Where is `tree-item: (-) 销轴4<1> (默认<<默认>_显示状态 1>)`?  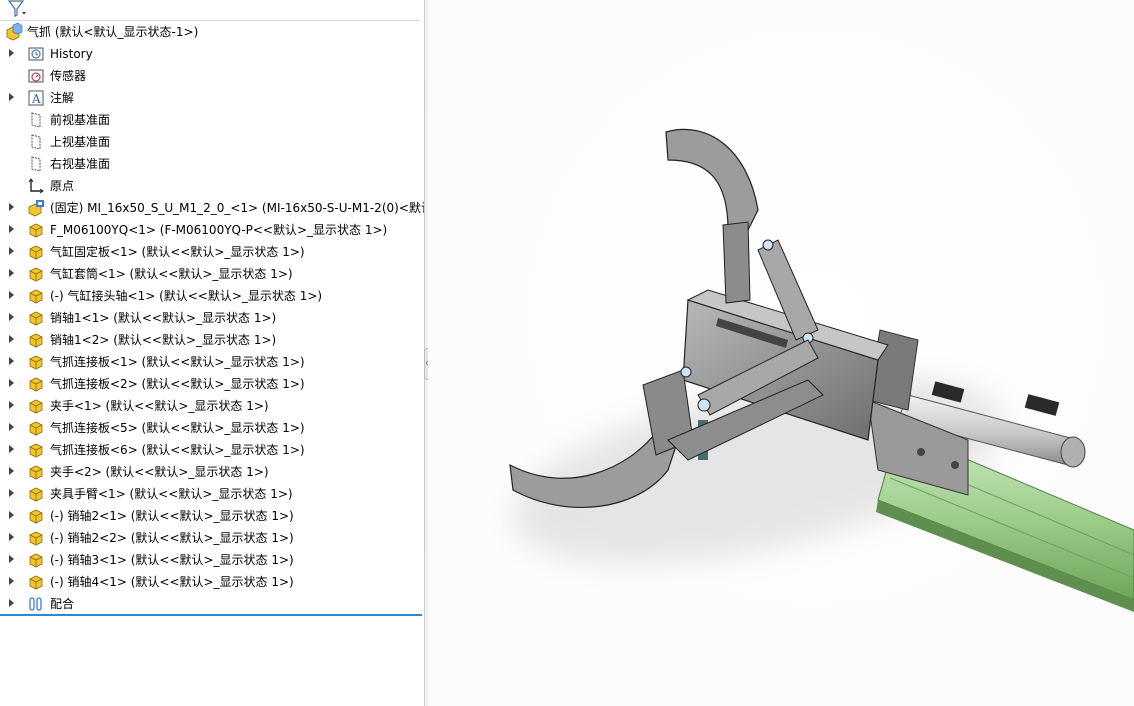
tree-item: (-) 销轴4<1> (默认<<默认>_显示状态 1>) is located at coordinates (212, 582).